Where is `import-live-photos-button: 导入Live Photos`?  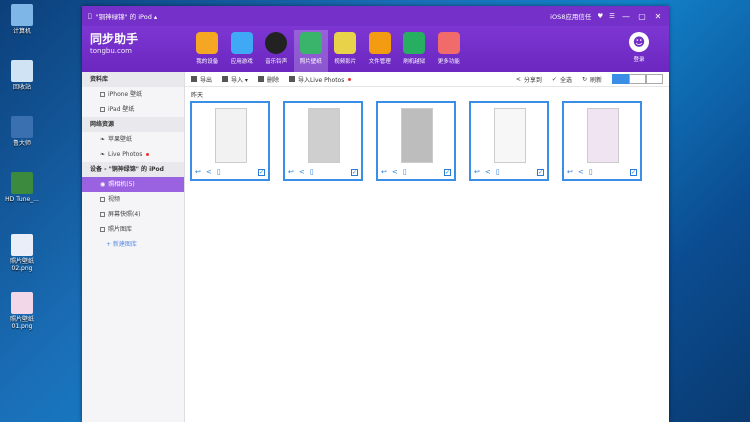
import-live-photos-button: 导入Live Photos is located at coordinates (320, 79).